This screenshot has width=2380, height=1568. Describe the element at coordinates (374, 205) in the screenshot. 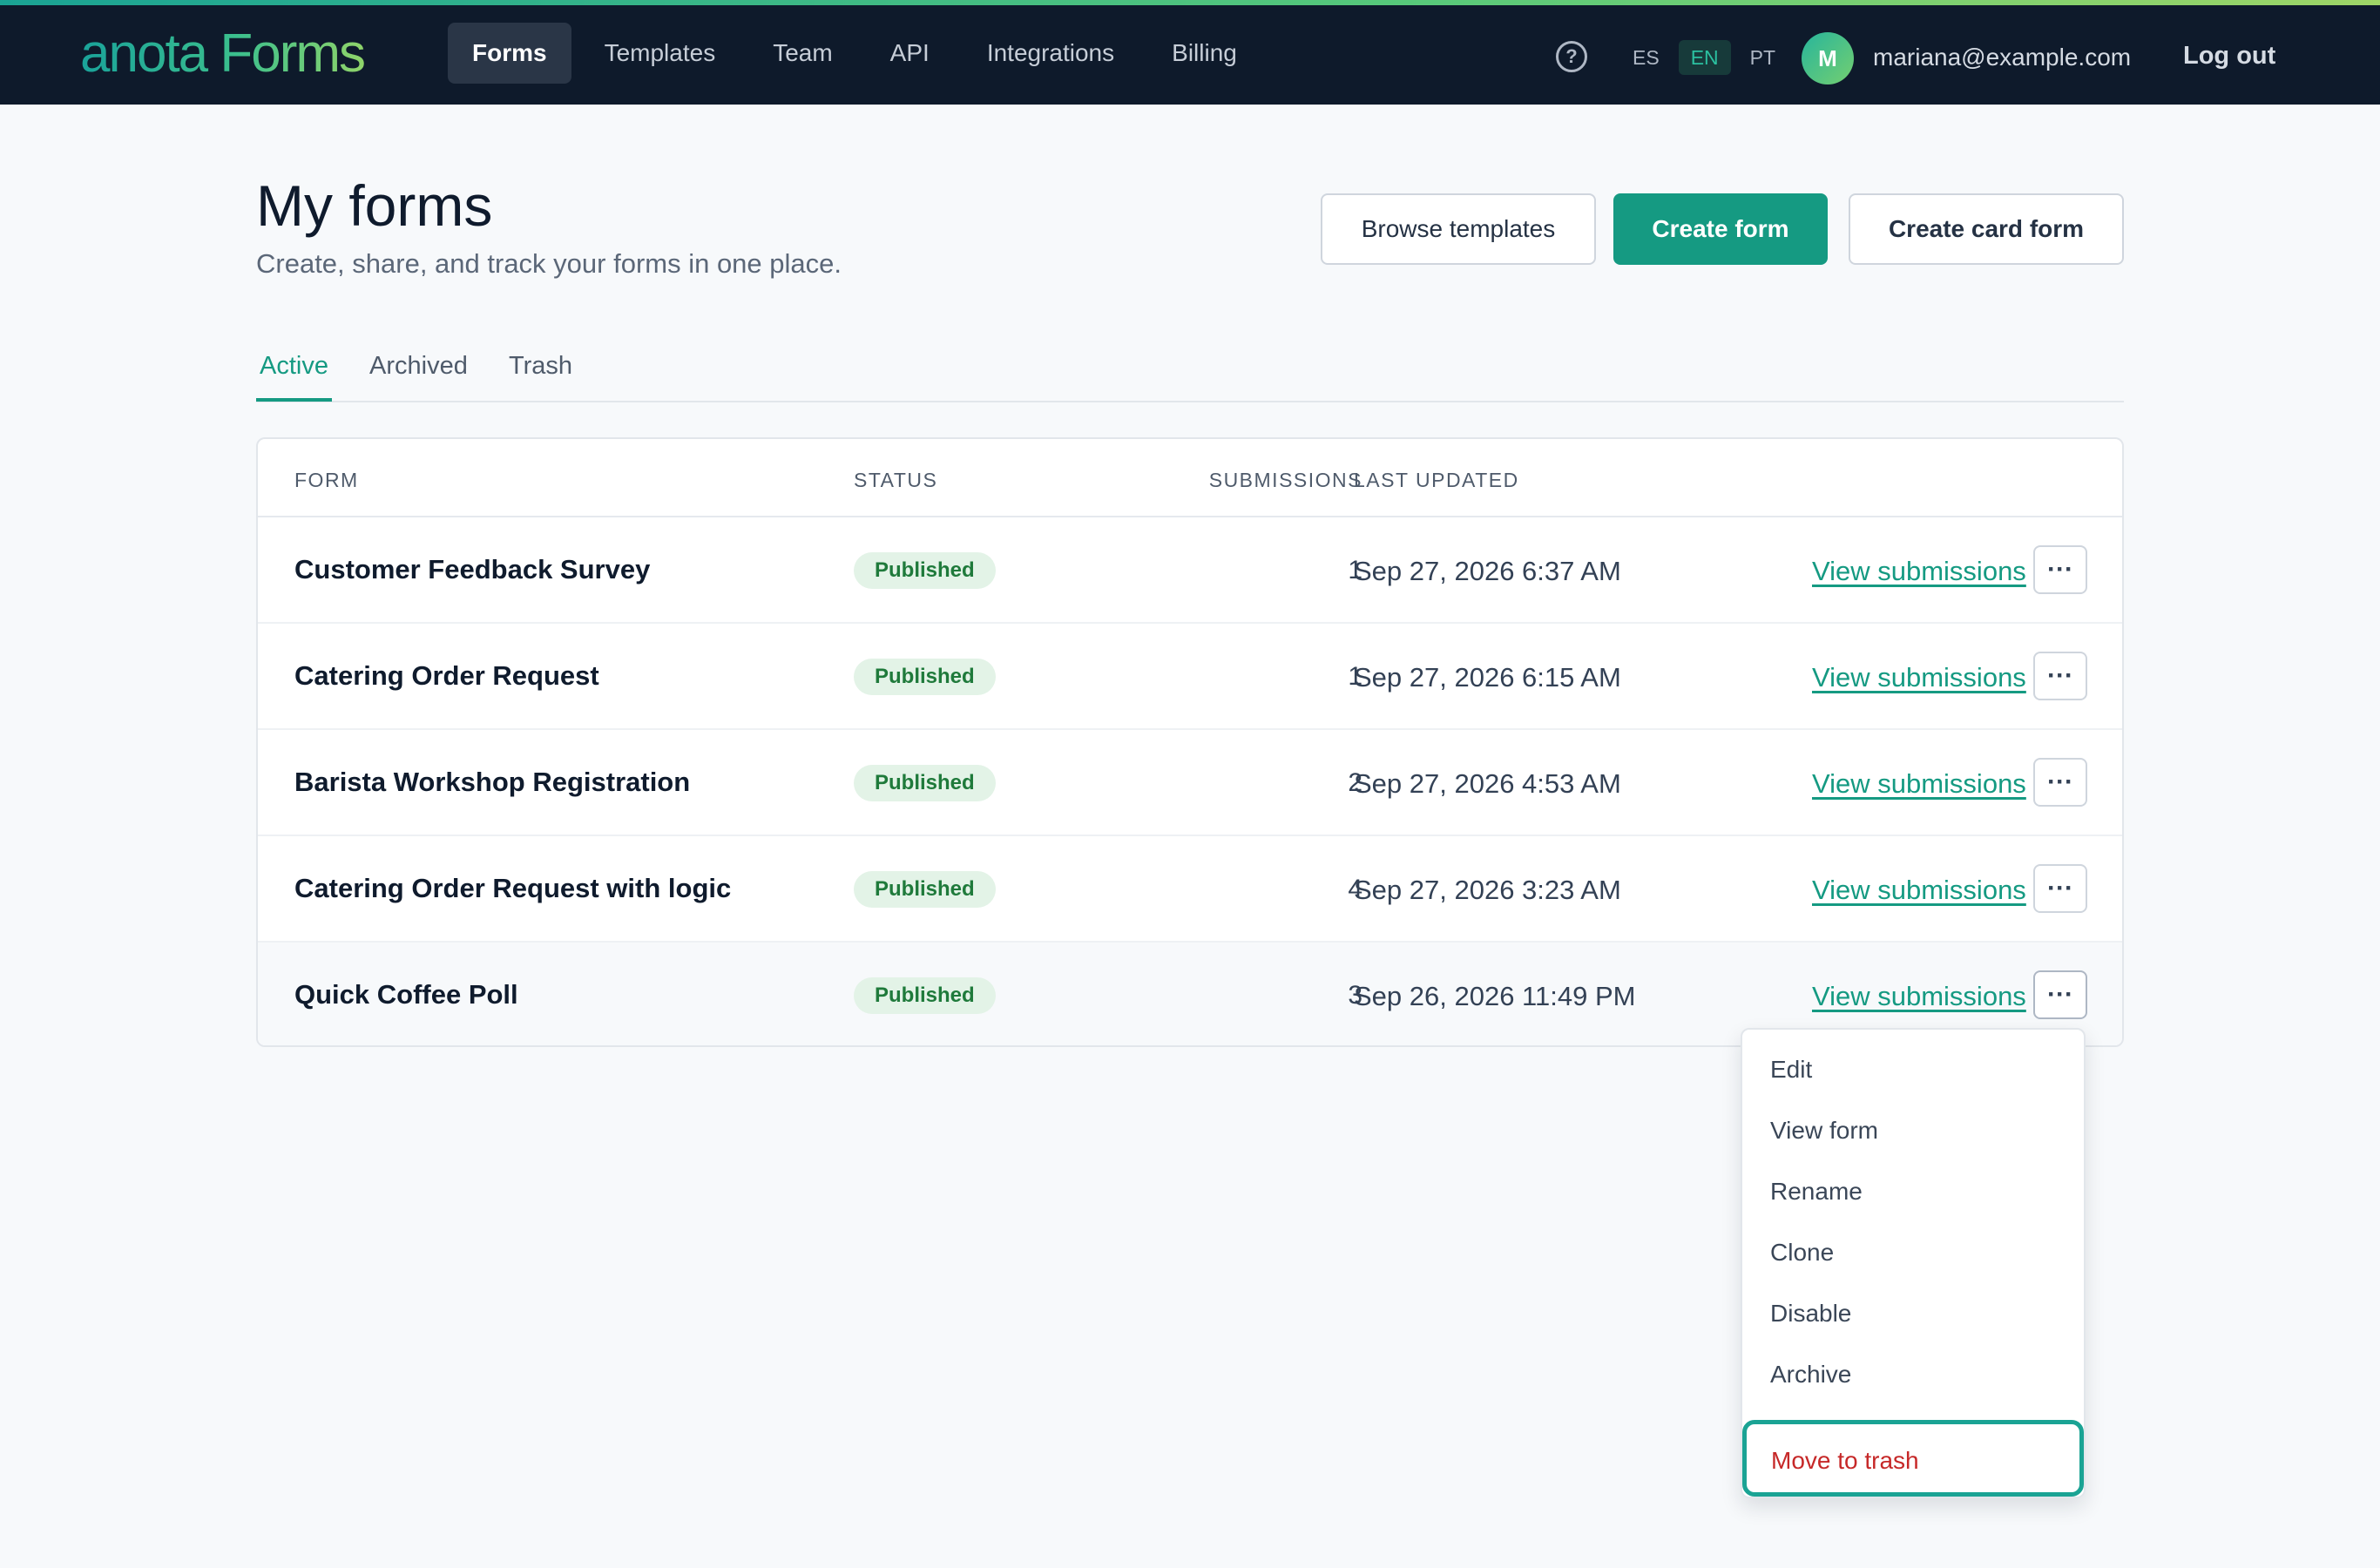

I see `page-title: My forms` at that location.